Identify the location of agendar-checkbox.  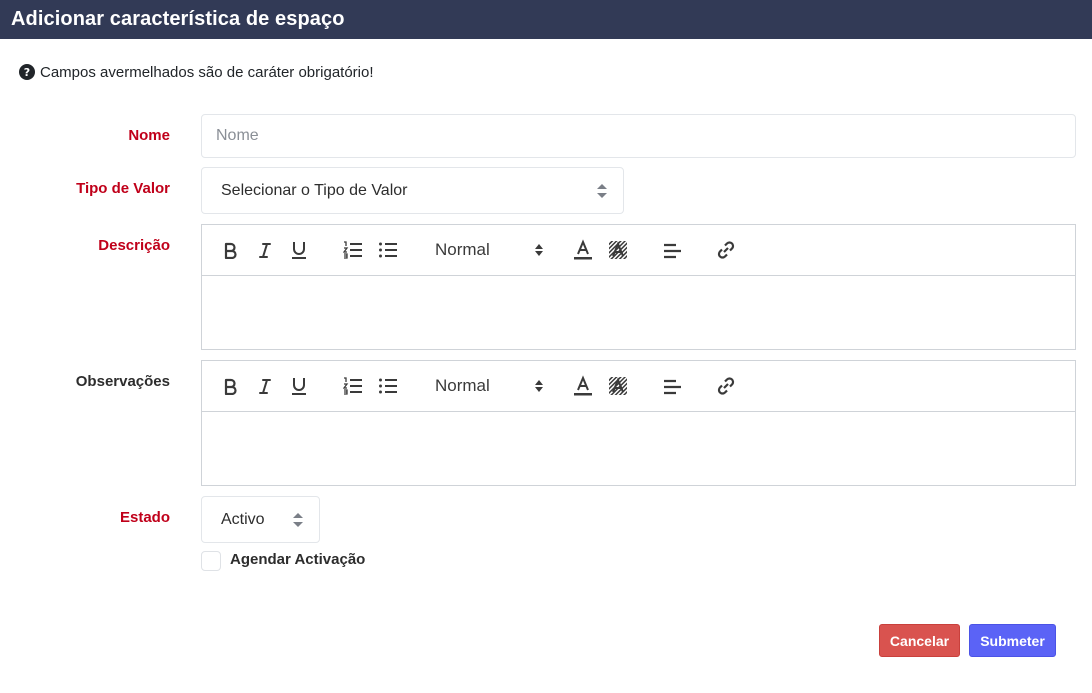
(211, 561).